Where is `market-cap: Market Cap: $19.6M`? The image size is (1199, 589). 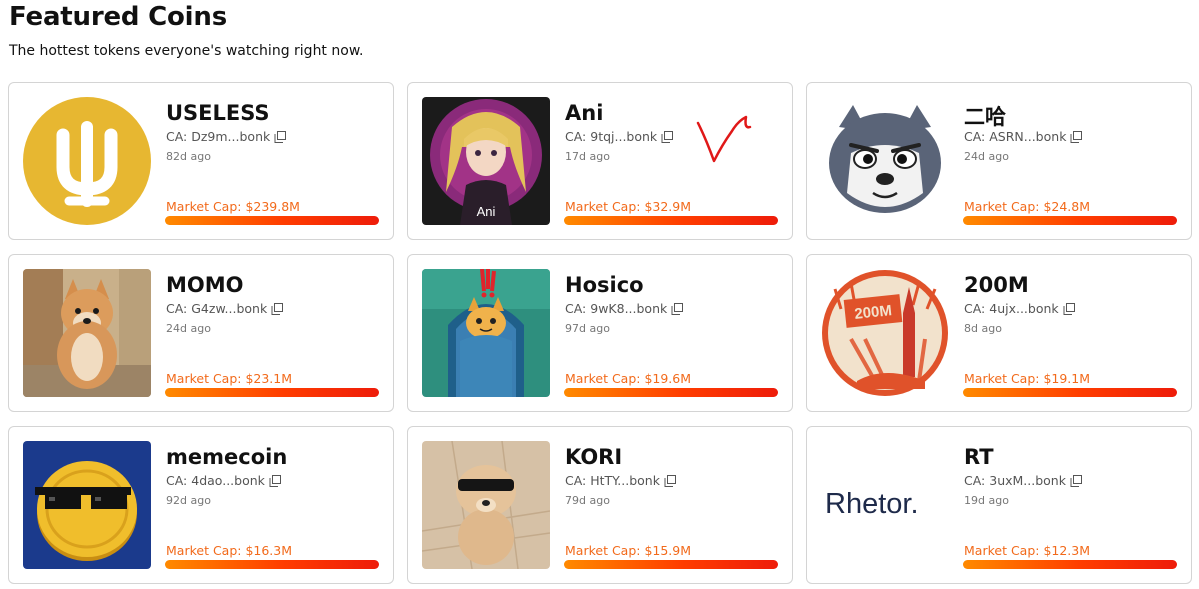 market-cap: Market Cap: $19.6M is located at coordinates (628, 378).